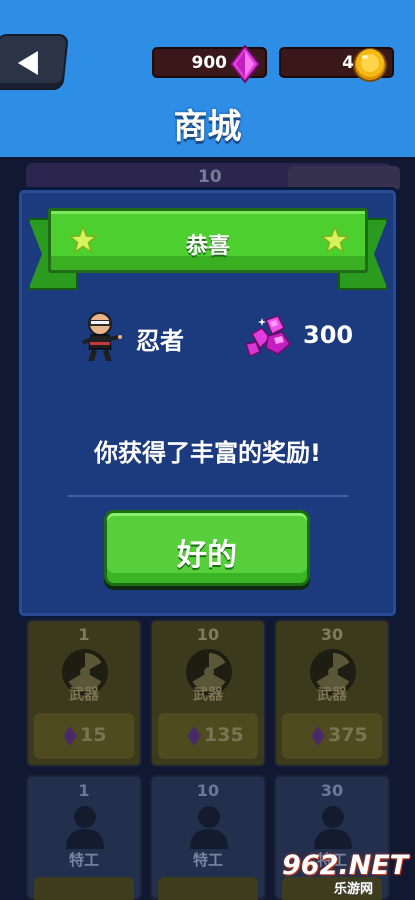  I want to click on reward-character: 忍者, so click(143, 336).